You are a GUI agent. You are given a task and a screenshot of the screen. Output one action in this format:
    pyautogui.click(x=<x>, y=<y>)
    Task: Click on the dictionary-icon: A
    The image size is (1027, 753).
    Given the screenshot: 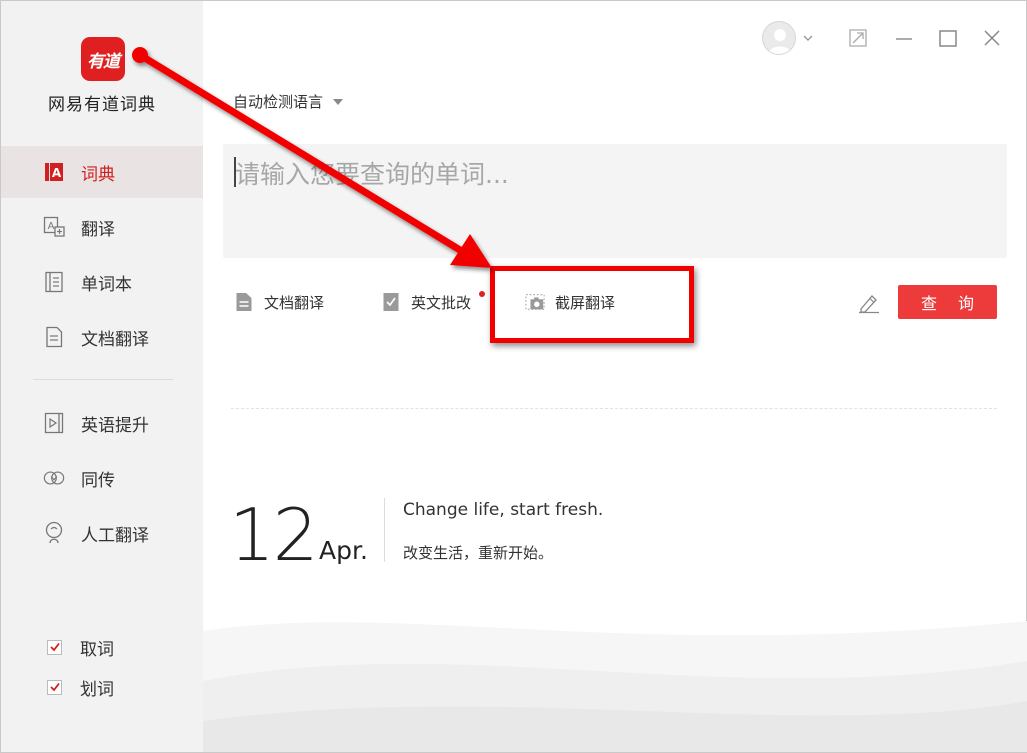 What is the action you would take?
    pyautogui.click(x=54, y=172)
    